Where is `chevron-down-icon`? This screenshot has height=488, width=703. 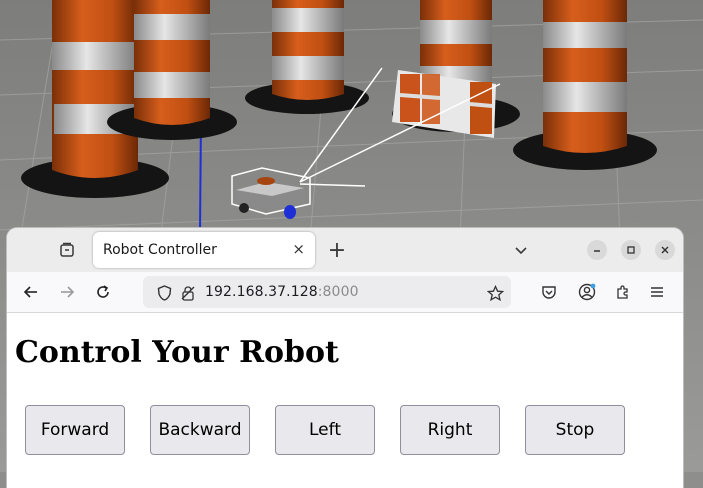 chevron-down-icon is located at coordinates (521, 250).